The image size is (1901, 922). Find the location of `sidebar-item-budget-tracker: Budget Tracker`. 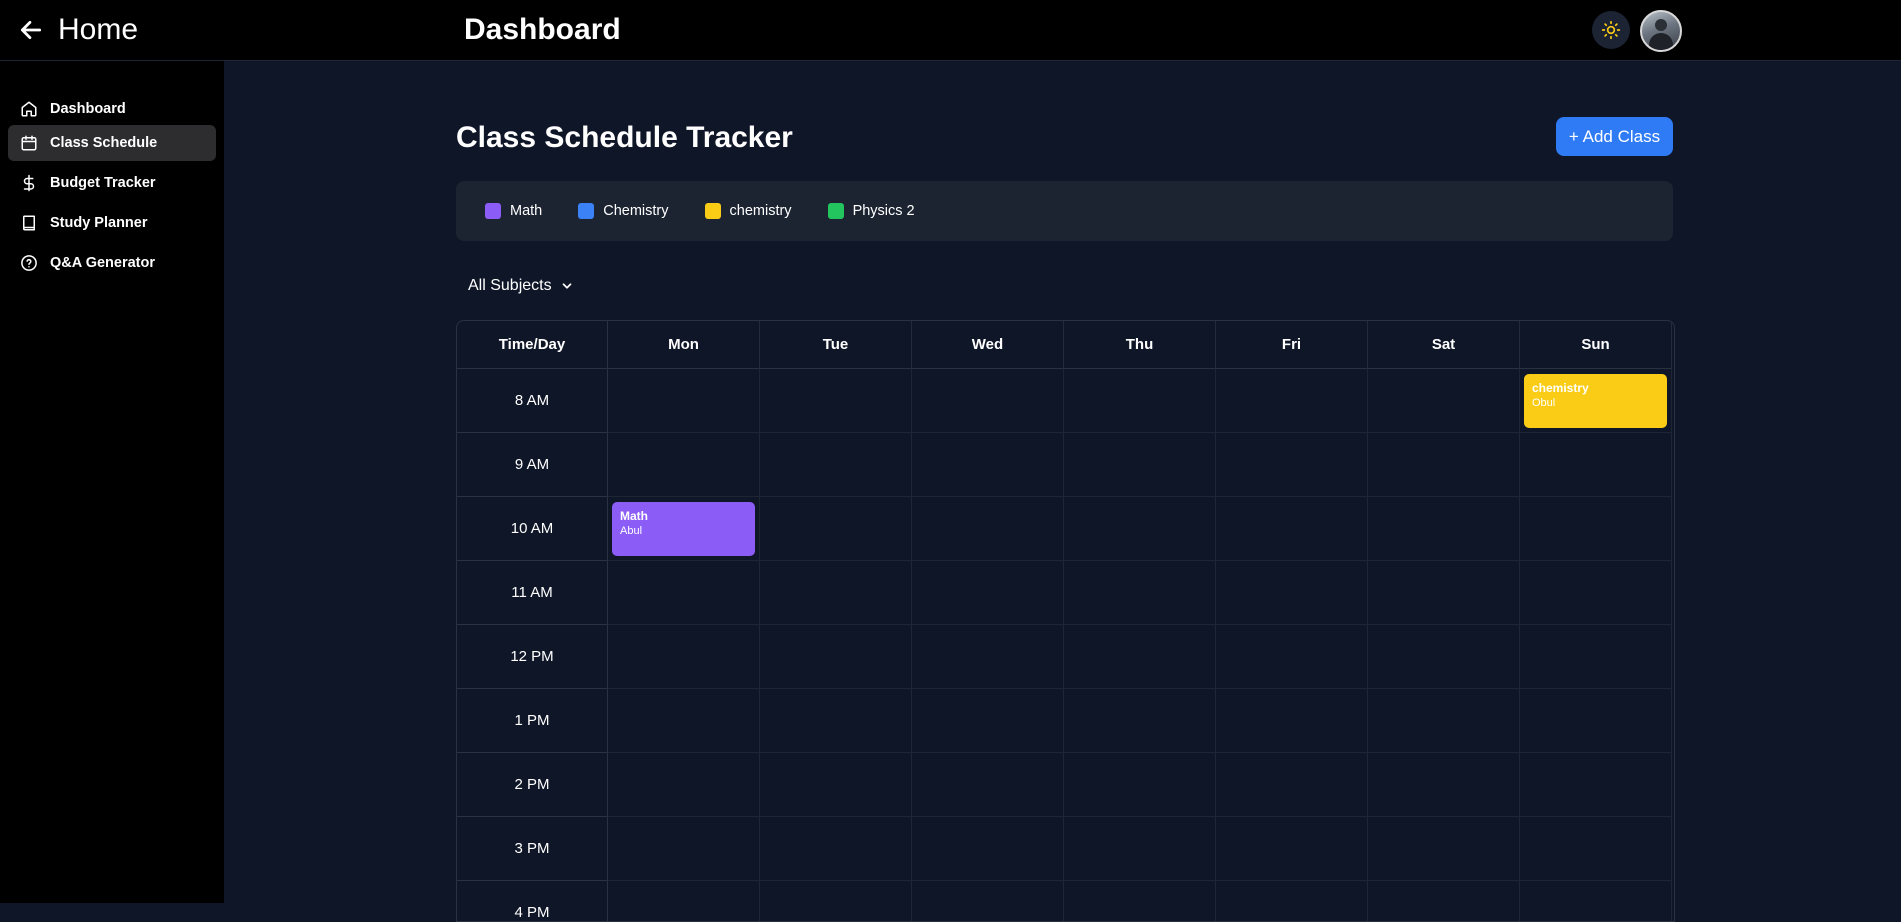

sidebar-item-budget-tracker: Budget Tracker is located at coordinates (112, 183).